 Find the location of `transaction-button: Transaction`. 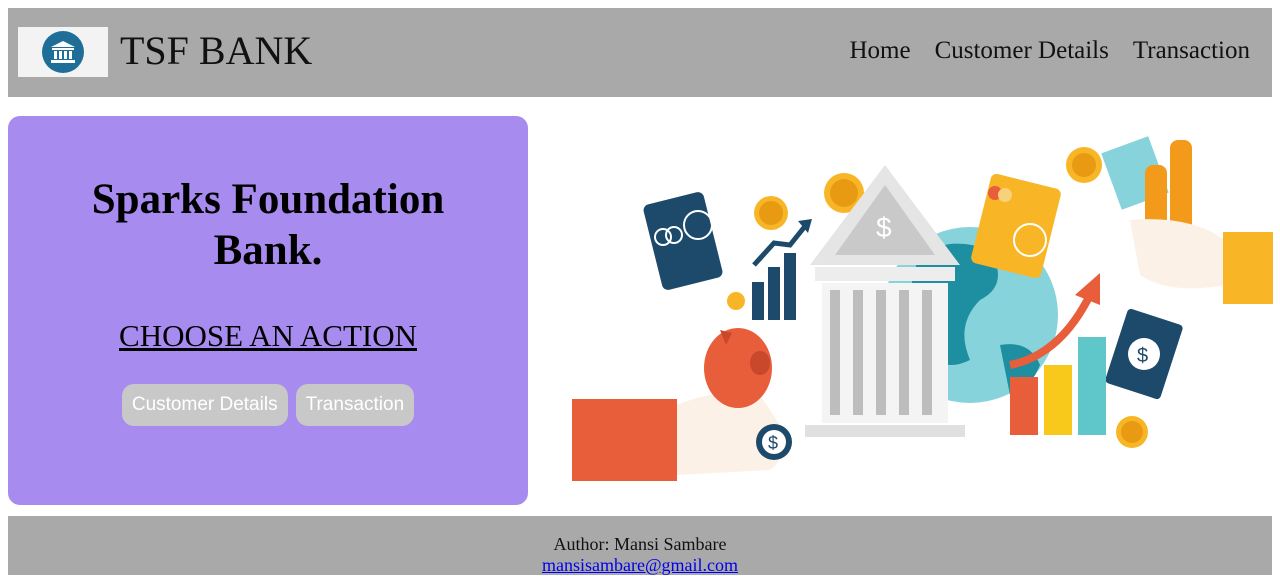

transaction-button: Transaction is located at coordinates (355, 405).